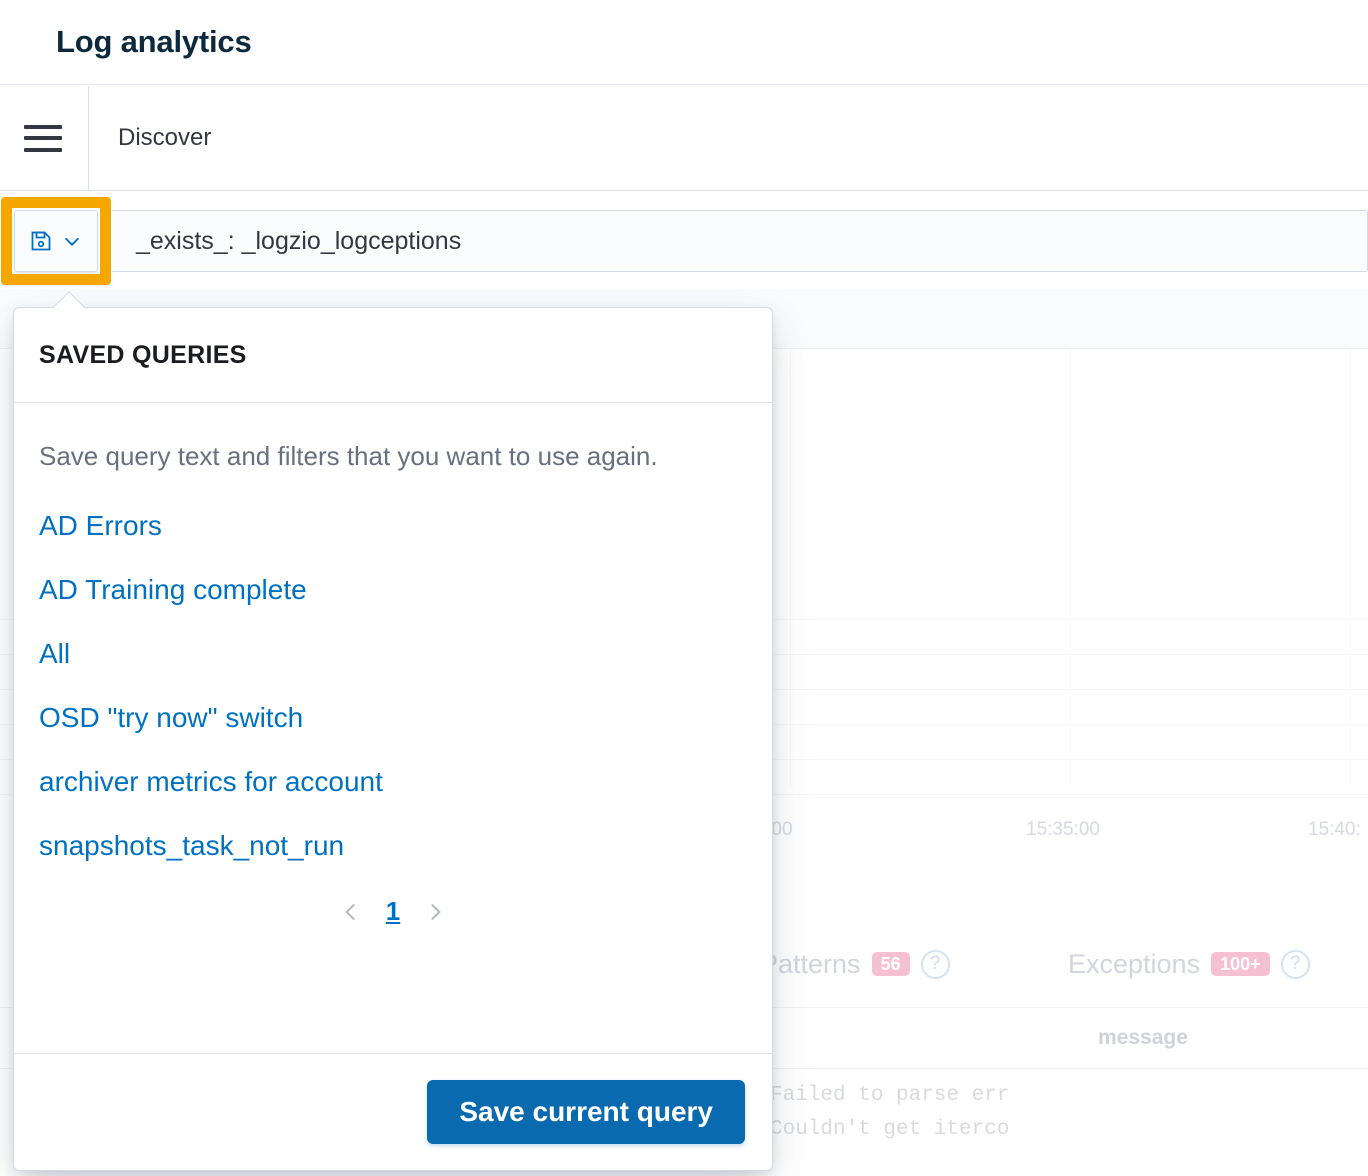 The width and height of the screenshot is (1368, 1176). Describe the element at coordinates (154, 41) in the screenshot. I see `page-title: Log analytics` at that location.